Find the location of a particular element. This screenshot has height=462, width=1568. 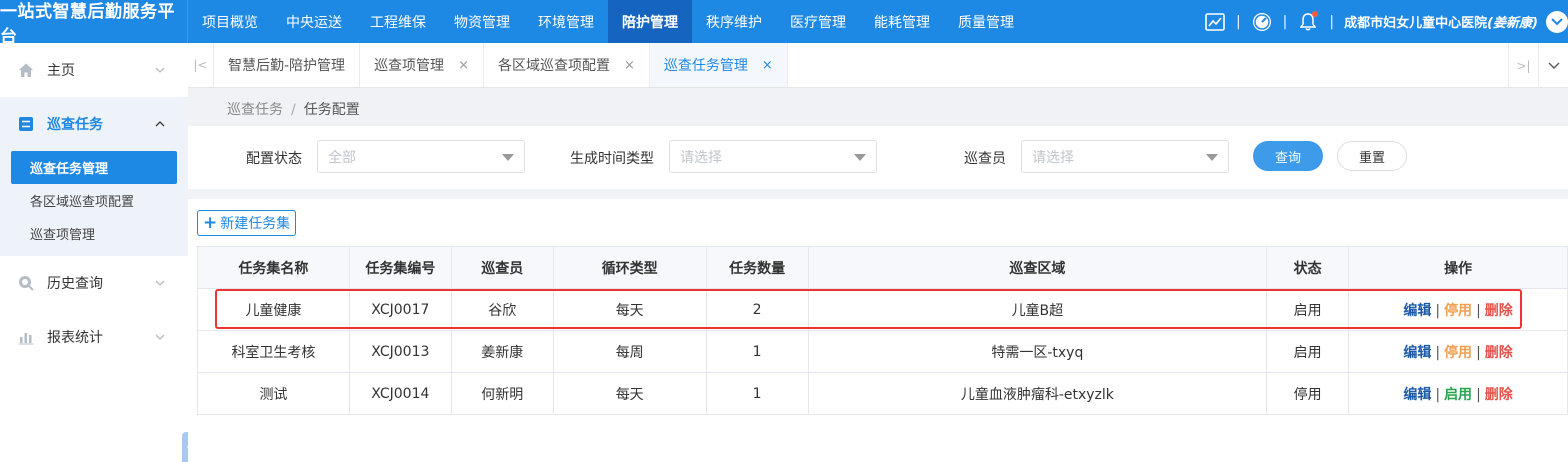

cell-status: 启用 is located at coordinates (1308, 309).